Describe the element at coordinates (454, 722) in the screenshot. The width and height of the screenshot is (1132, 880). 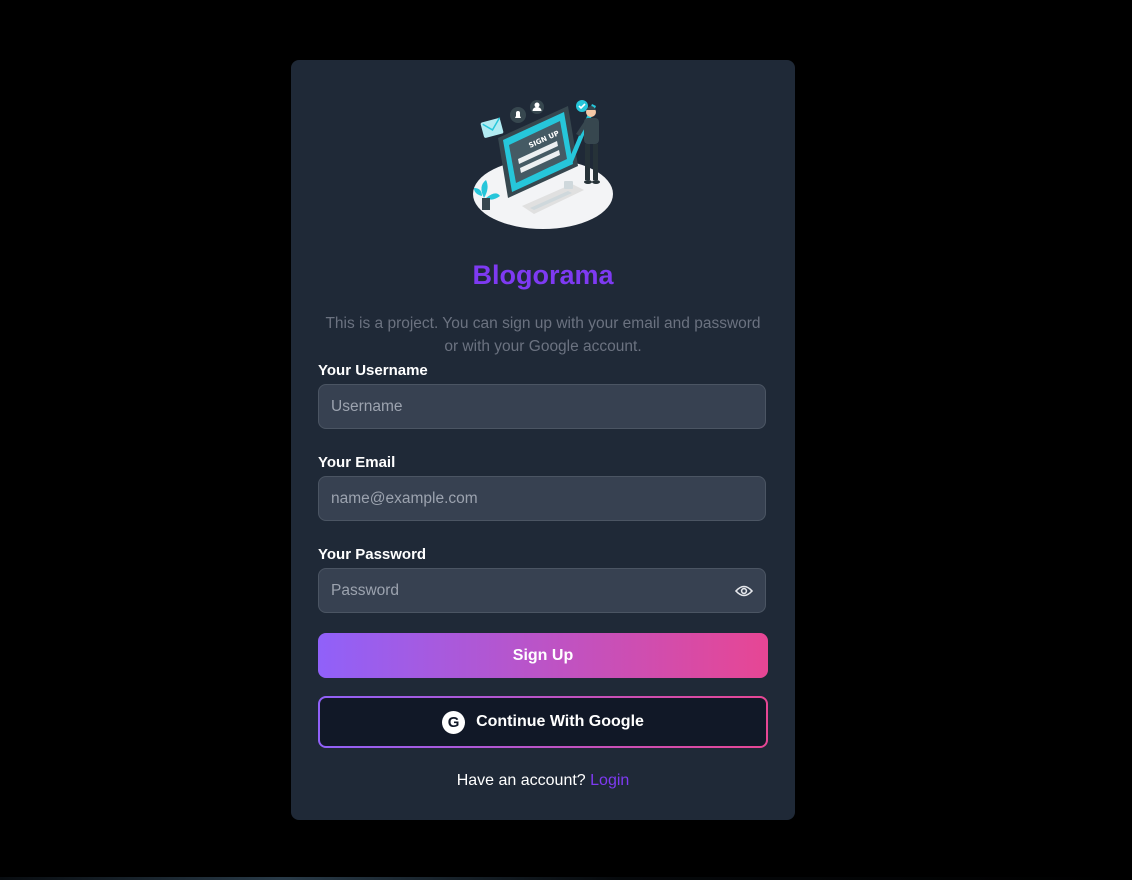
I see `google-icon: G` at that location.